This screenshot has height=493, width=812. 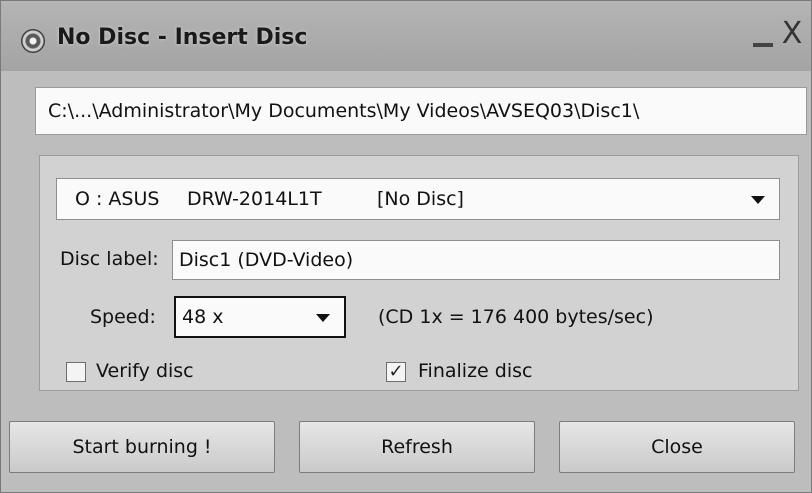 I want to click on check-icon: ✓, so click(x=396, y=371).